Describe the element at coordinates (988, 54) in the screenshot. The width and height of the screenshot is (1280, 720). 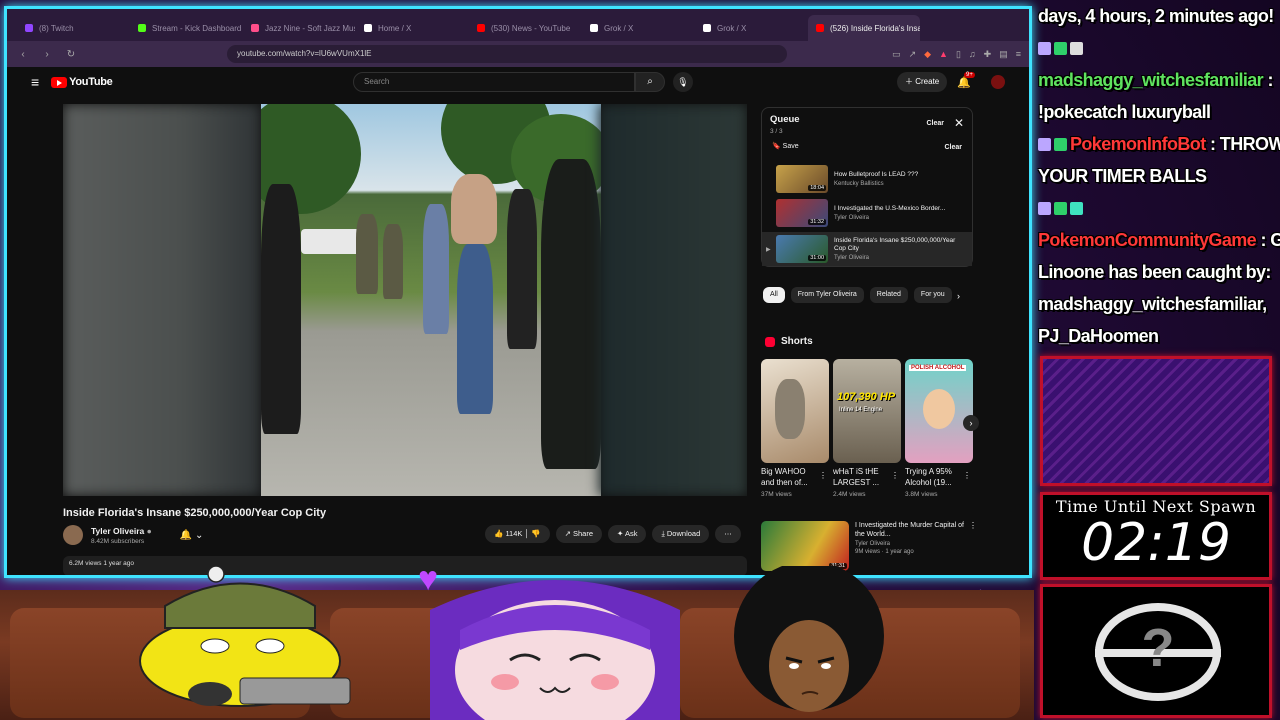
I see `extensions-icon: ✚` at that location.